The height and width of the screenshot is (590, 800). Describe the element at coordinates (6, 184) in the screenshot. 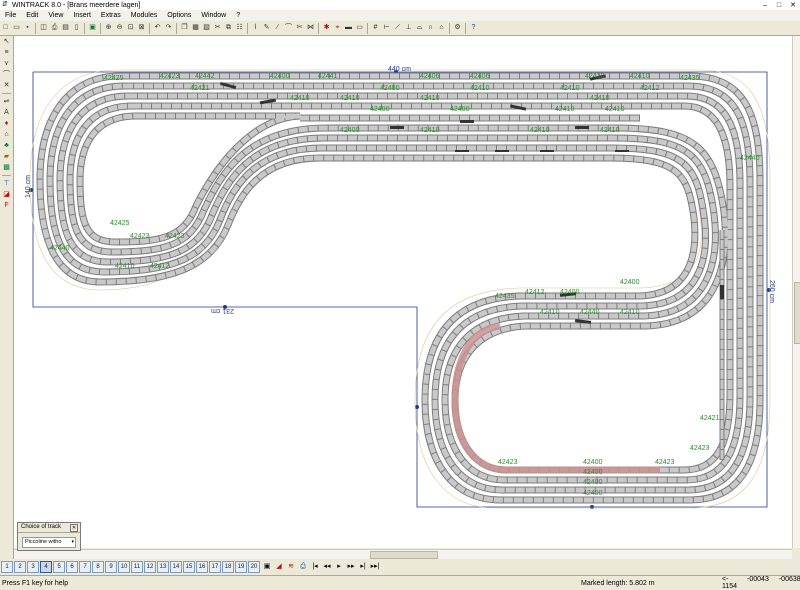

I see `platform-icon: ⊤` at that location.